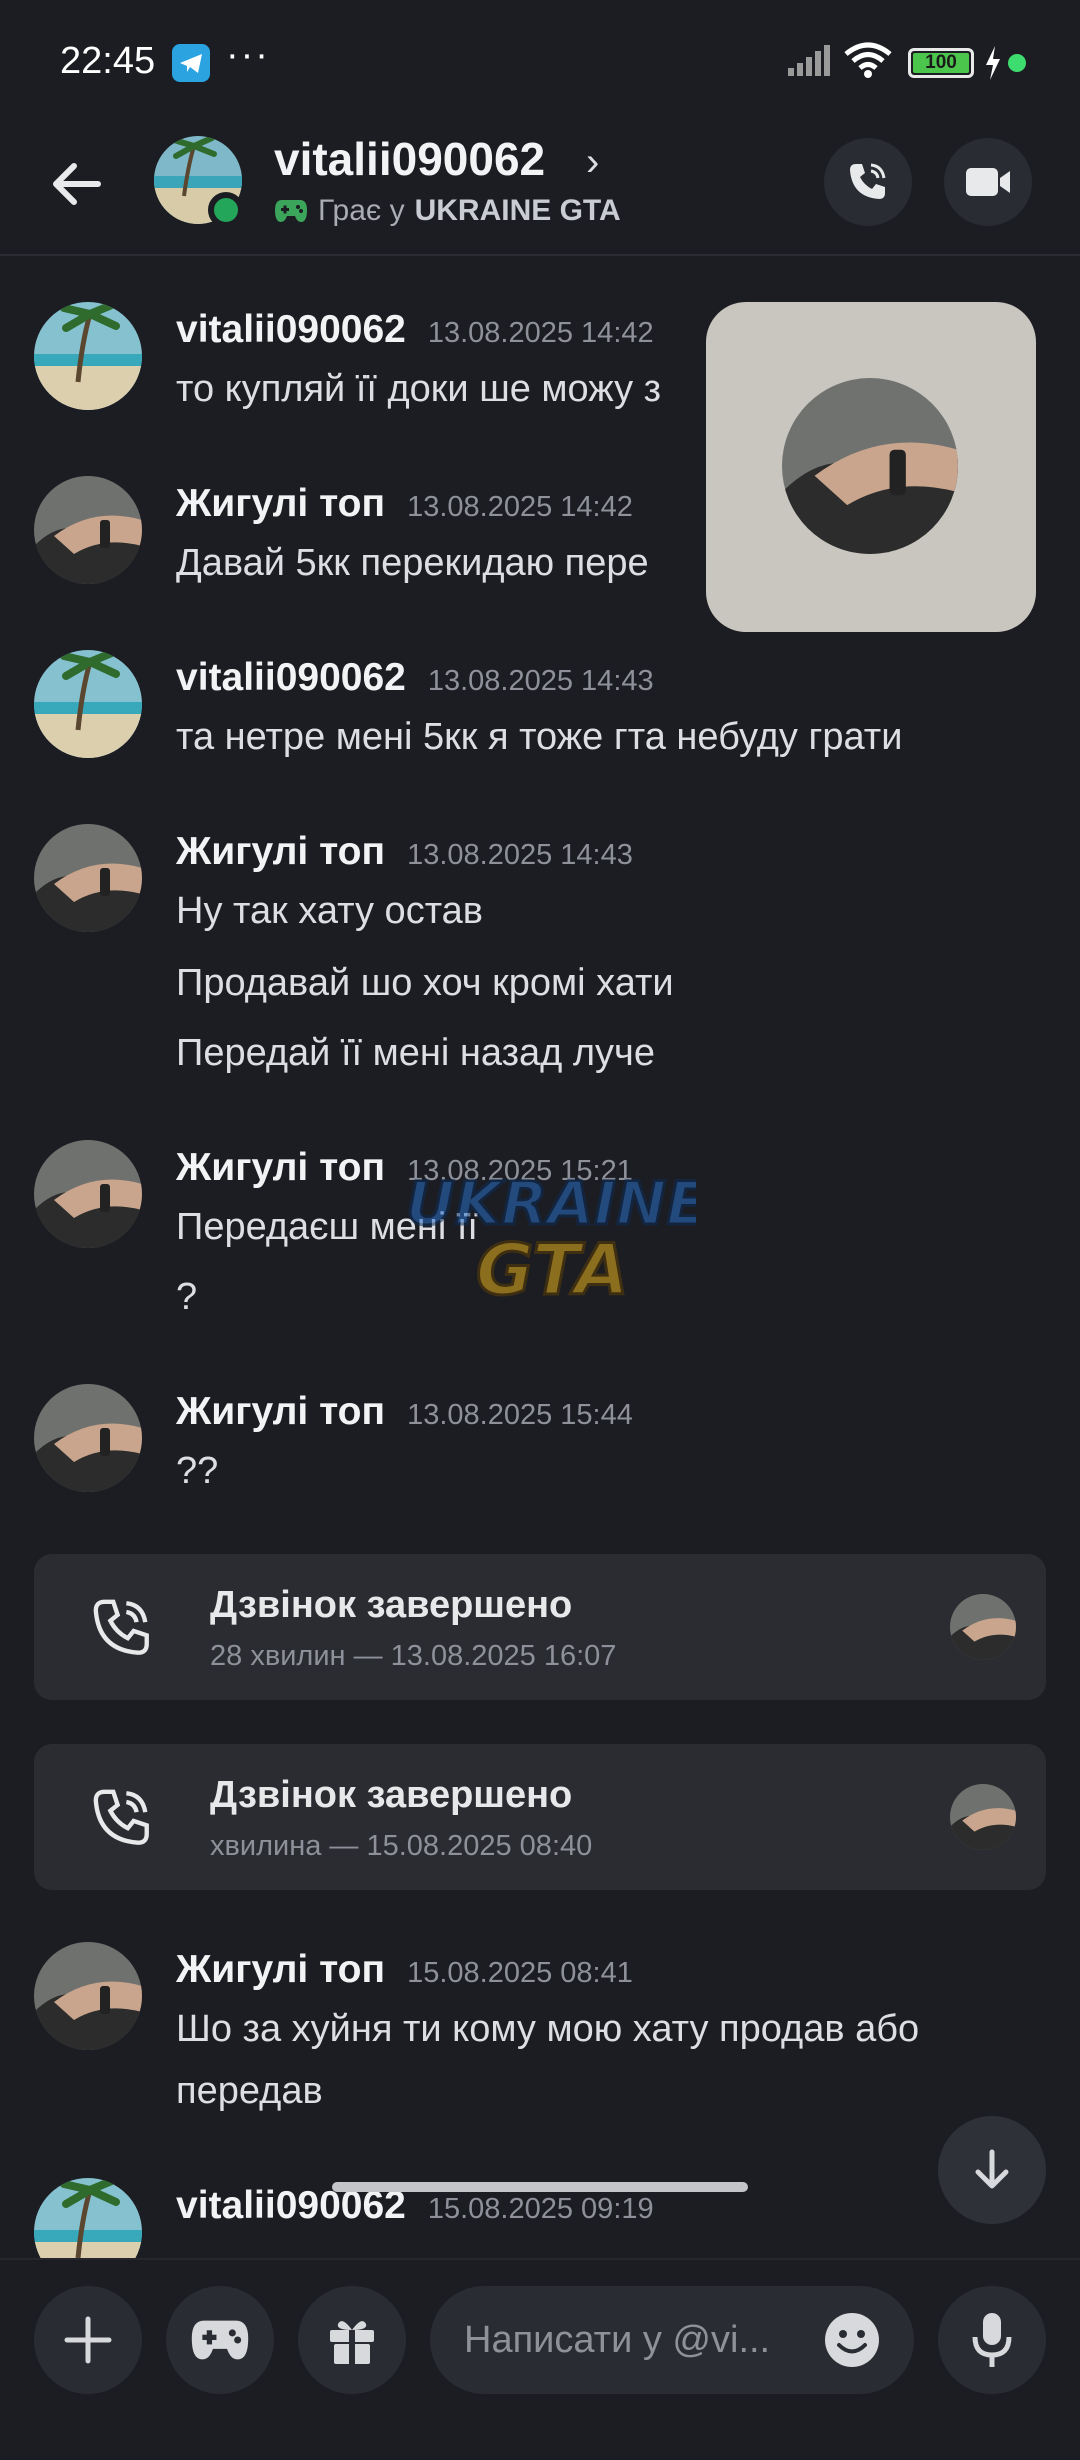  I want to click on message-header: Жигулі топ 13.08.2025 15:44, so click(404, 1412).